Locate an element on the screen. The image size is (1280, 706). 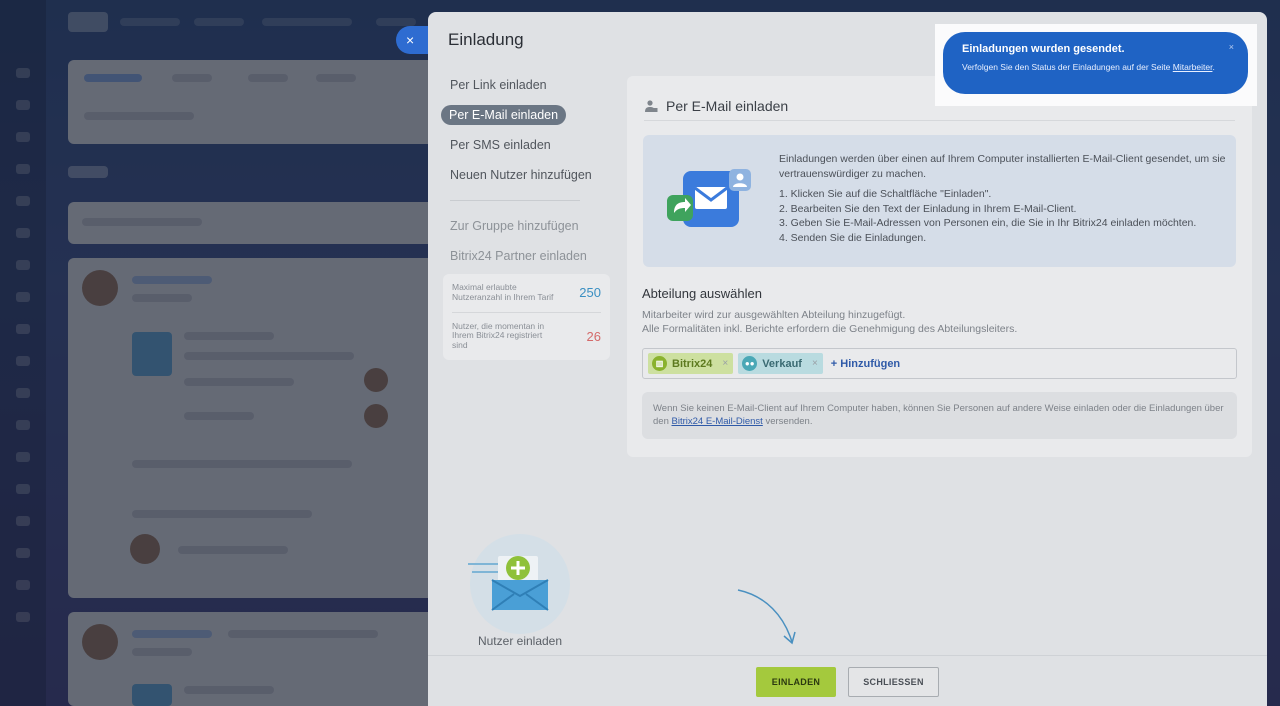
nav-item-link: Per Link einladen is located at coordinates (525, 85).